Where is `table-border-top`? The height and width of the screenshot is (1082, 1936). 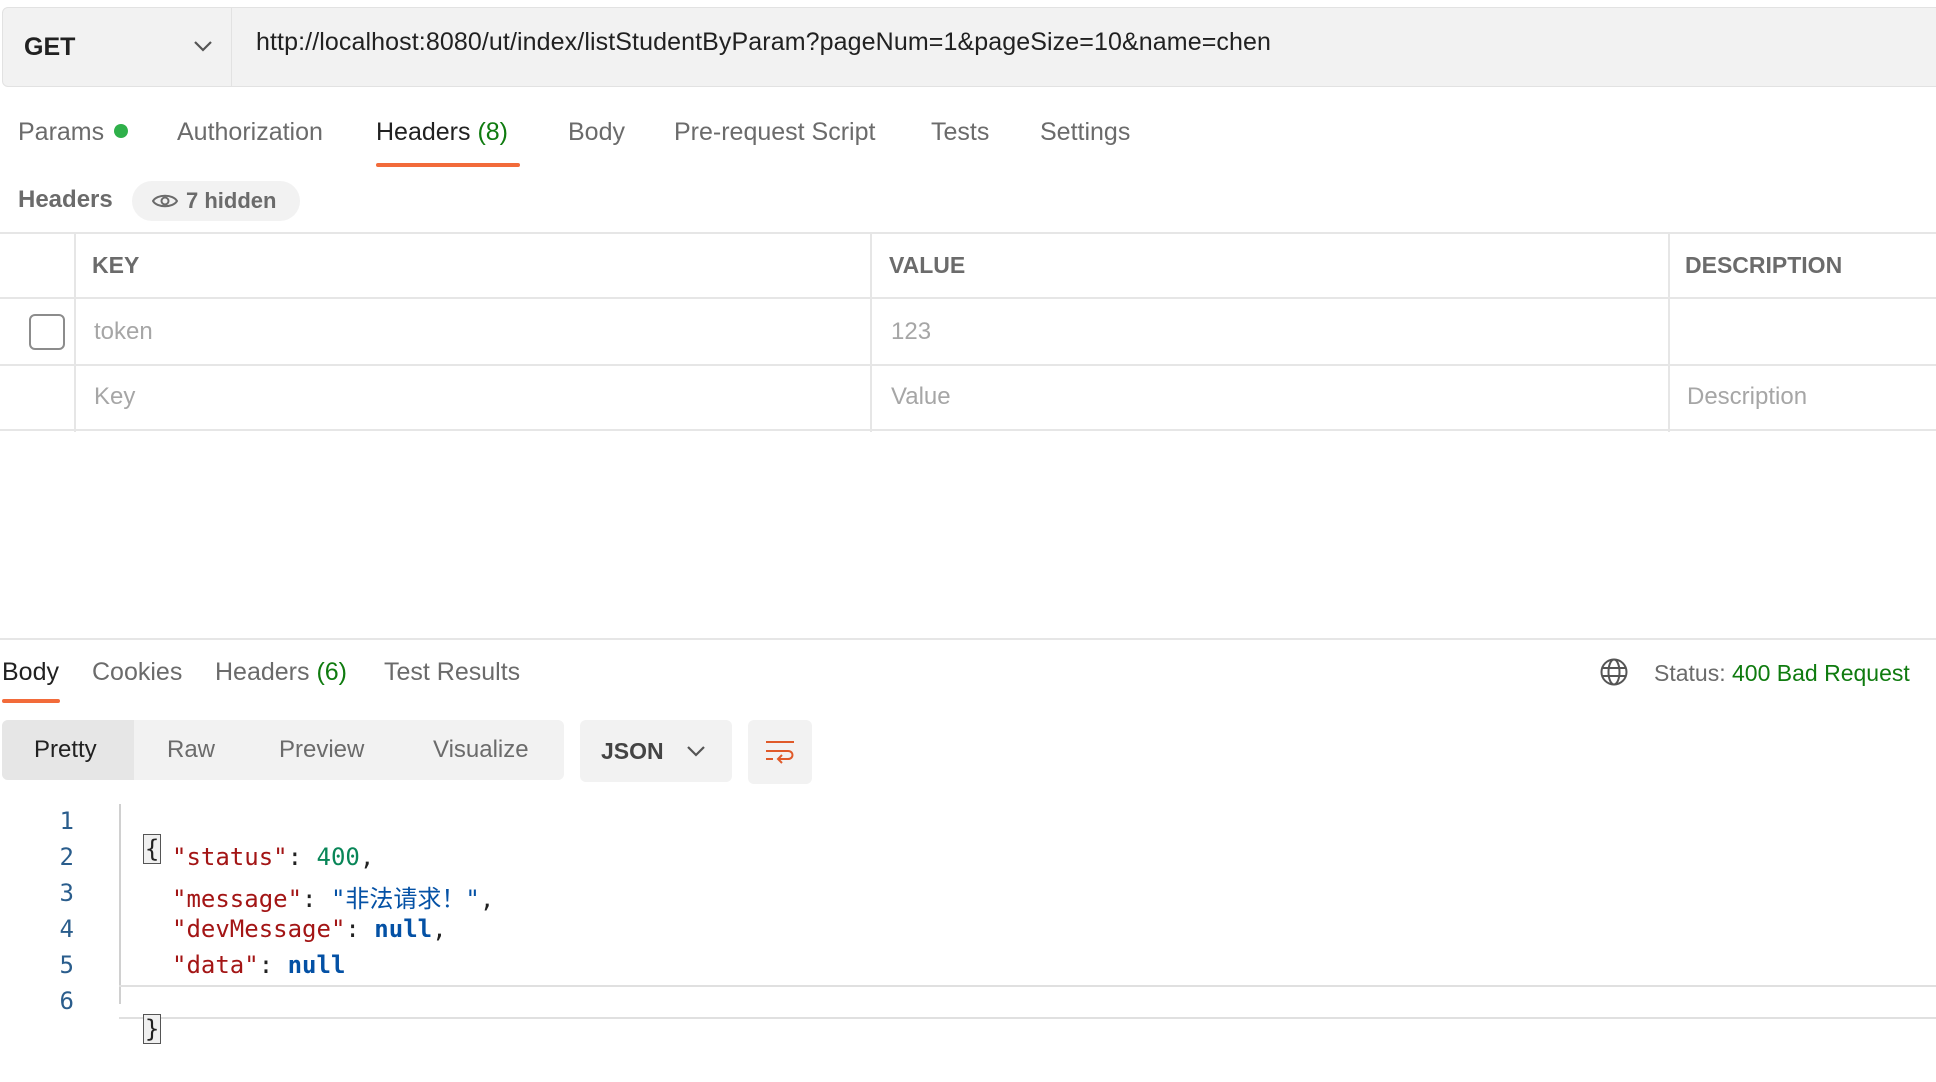
table-border-top is located at coordinates (968, 233).